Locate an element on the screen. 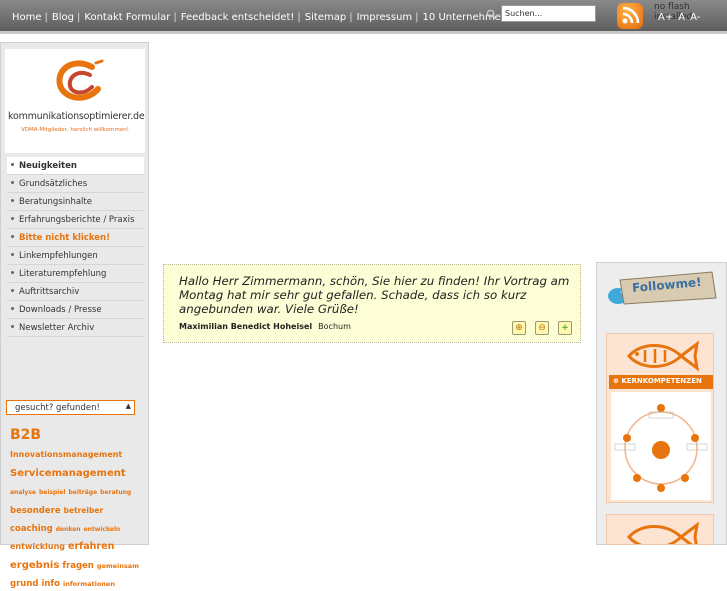 The height and width of the screenshot is (591, 727). menu-item-label: Linkempfehlungen is located at coordinates (58, 256).